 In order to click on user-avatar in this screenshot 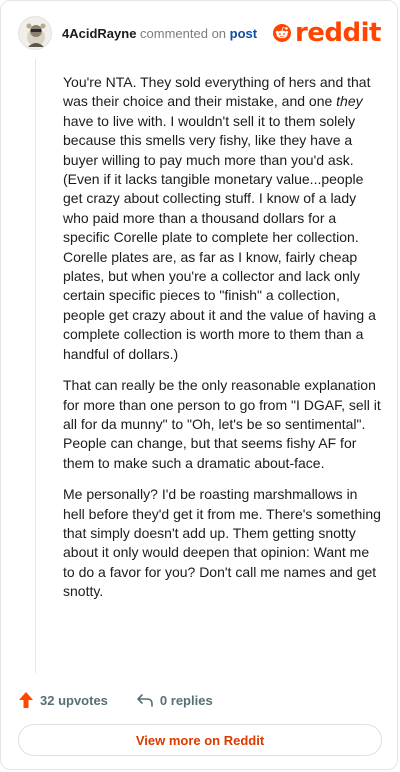, I will do `click(35, 33)`.